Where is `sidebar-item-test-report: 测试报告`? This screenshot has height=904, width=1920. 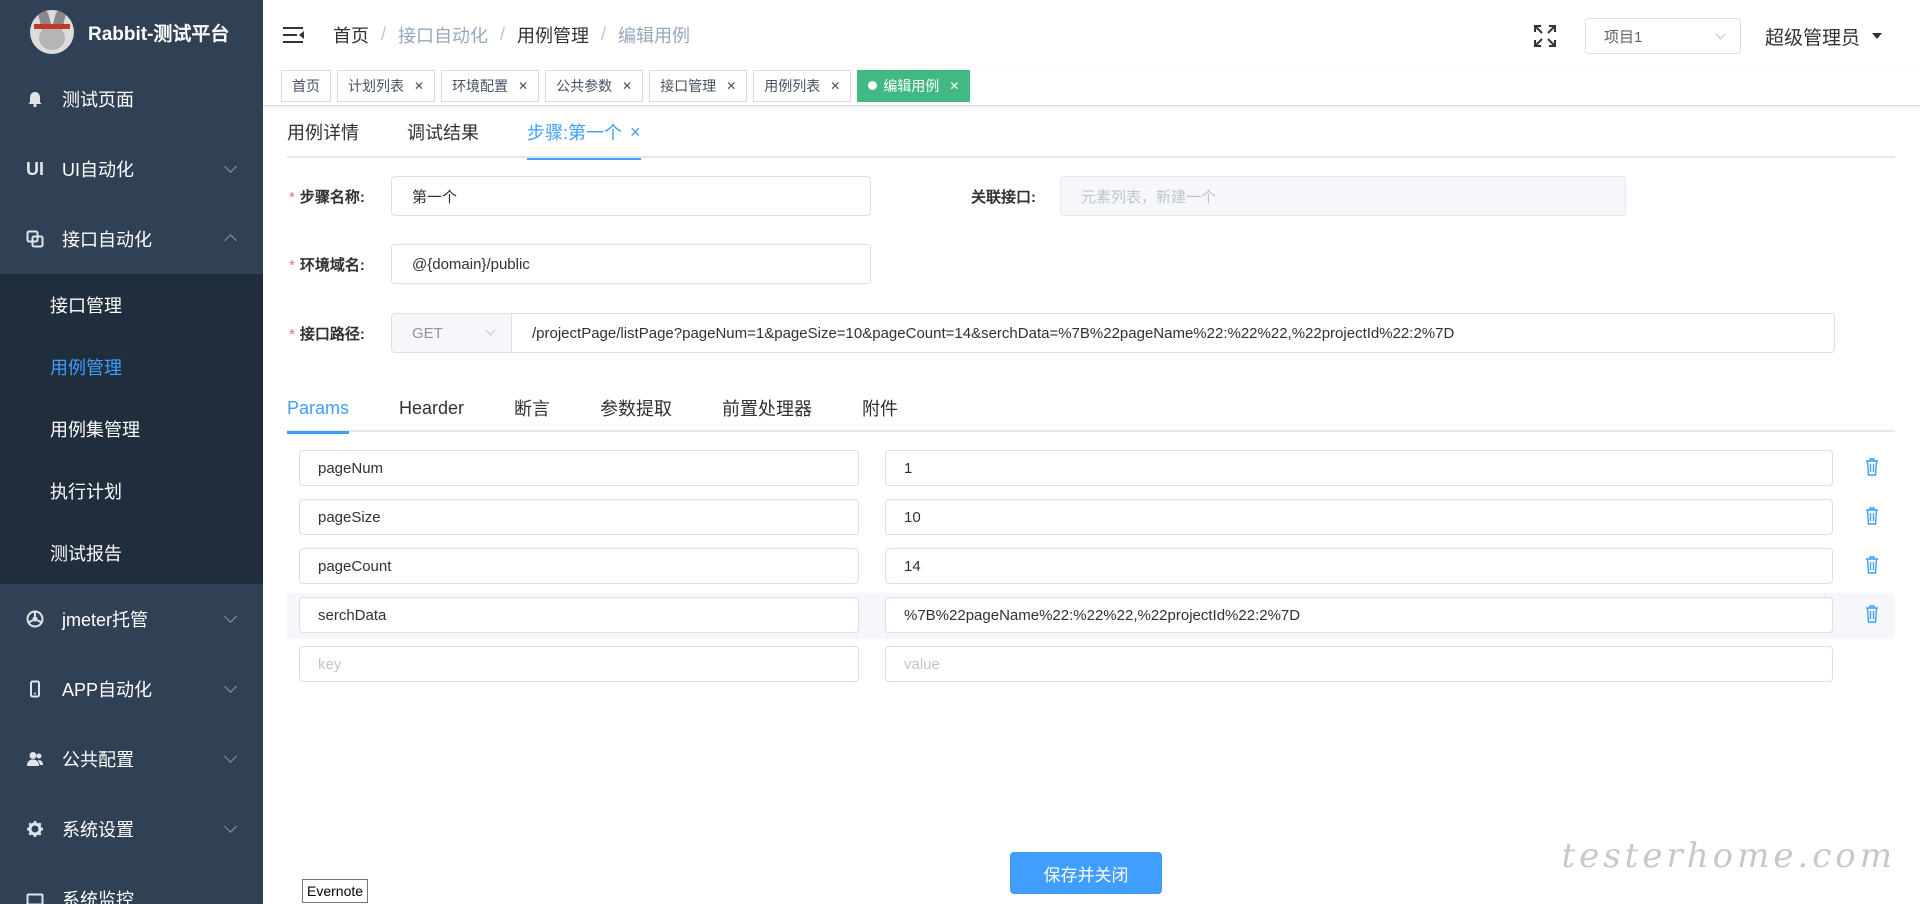
sidebar-item-test-report: 测试报告 is located at coordinates (131, 553).